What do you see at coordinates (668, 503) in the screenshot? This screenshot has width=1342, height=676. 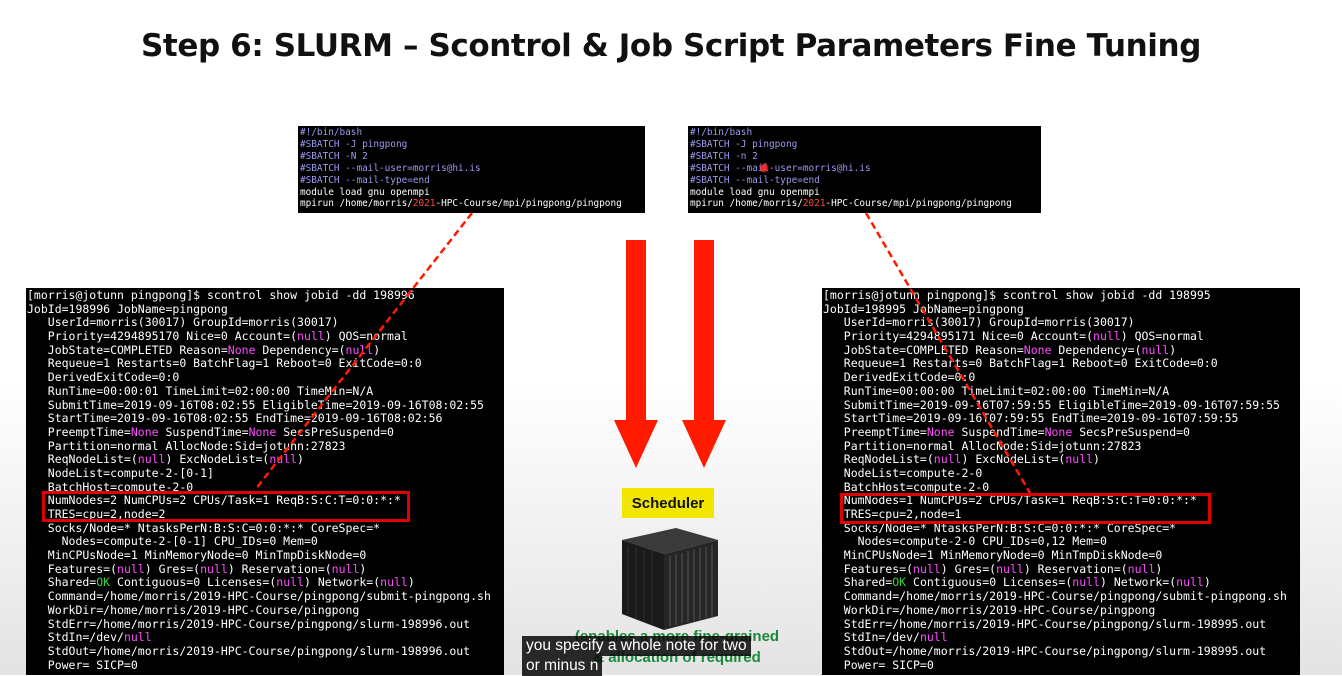 I see `scheduler-label: Scheduler` at bounding box center [668, 503].